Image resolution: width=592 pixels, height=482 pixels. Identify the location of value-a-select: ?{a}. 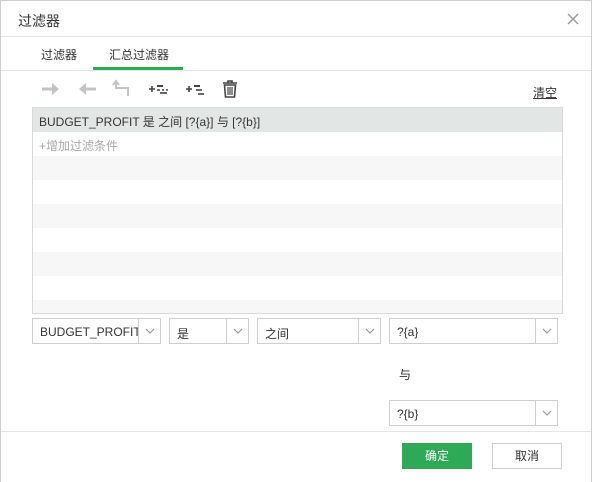
(473, 331).